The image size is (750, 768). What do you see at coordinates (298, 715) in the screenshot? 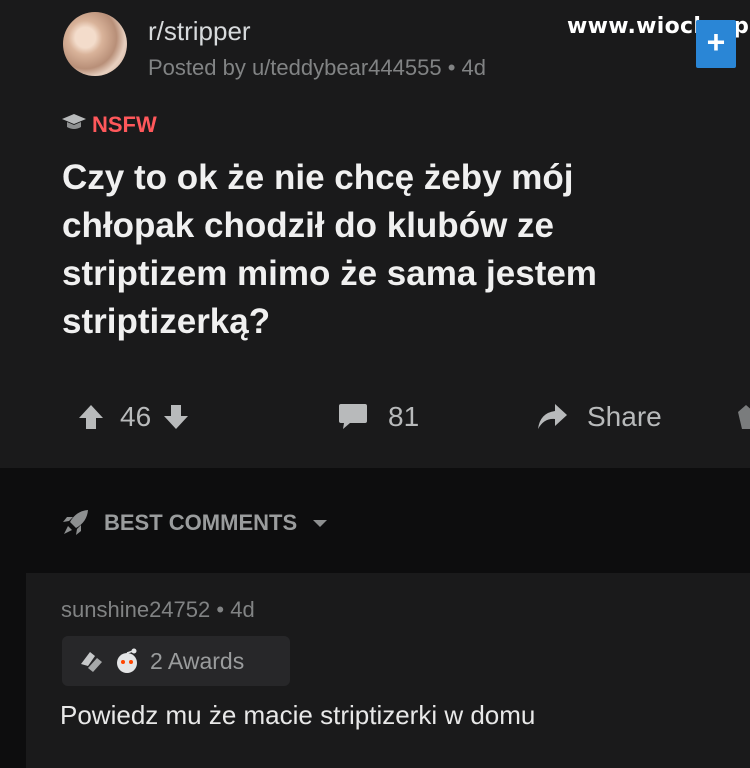
I see `comment-body: Powiedz mu że macie striptizerki w domu` at bounding box center [298, 715].